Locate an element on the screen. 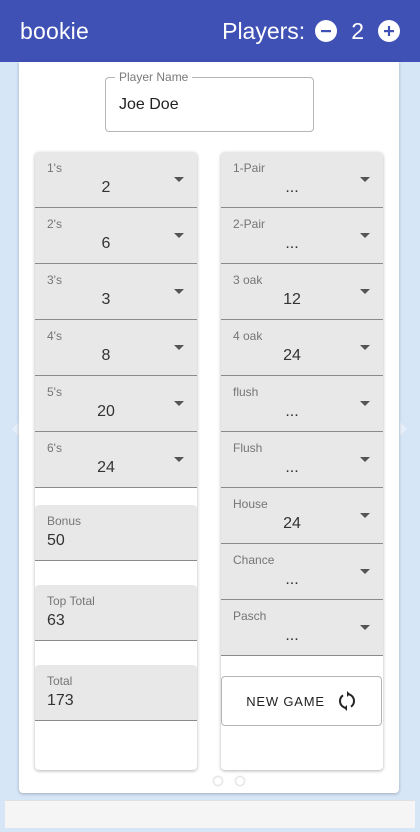 The width and height of the screenshot is (420, 832). select-label: Flush is located at coordinates (248, 448).